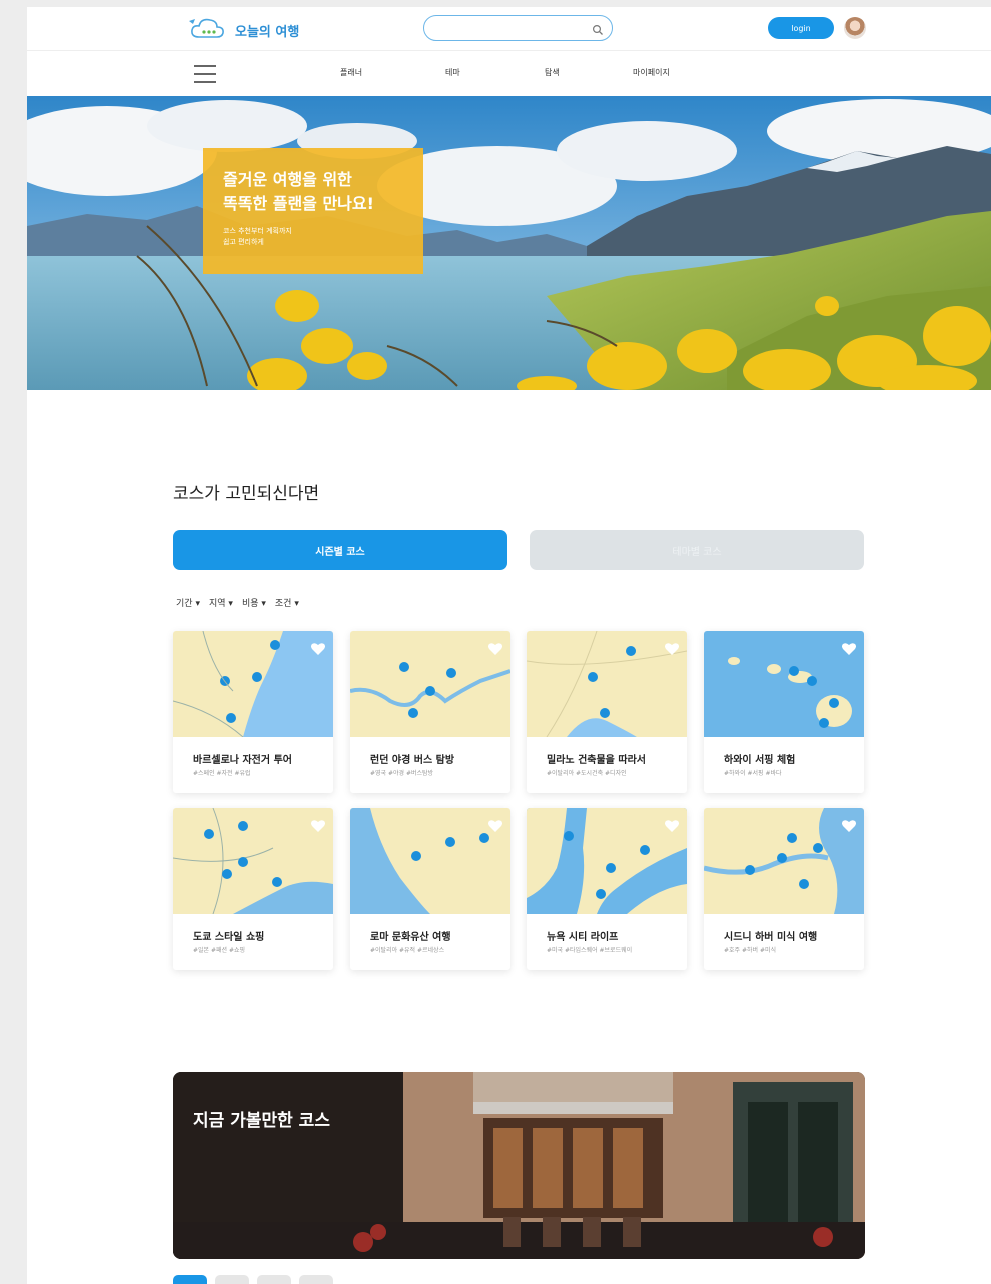 The image size is (991, 1284). Describe the element at coordinates (222, 773) in the screenshot. I see `card-tags: #스페인 #자전 #유럽` at that location.